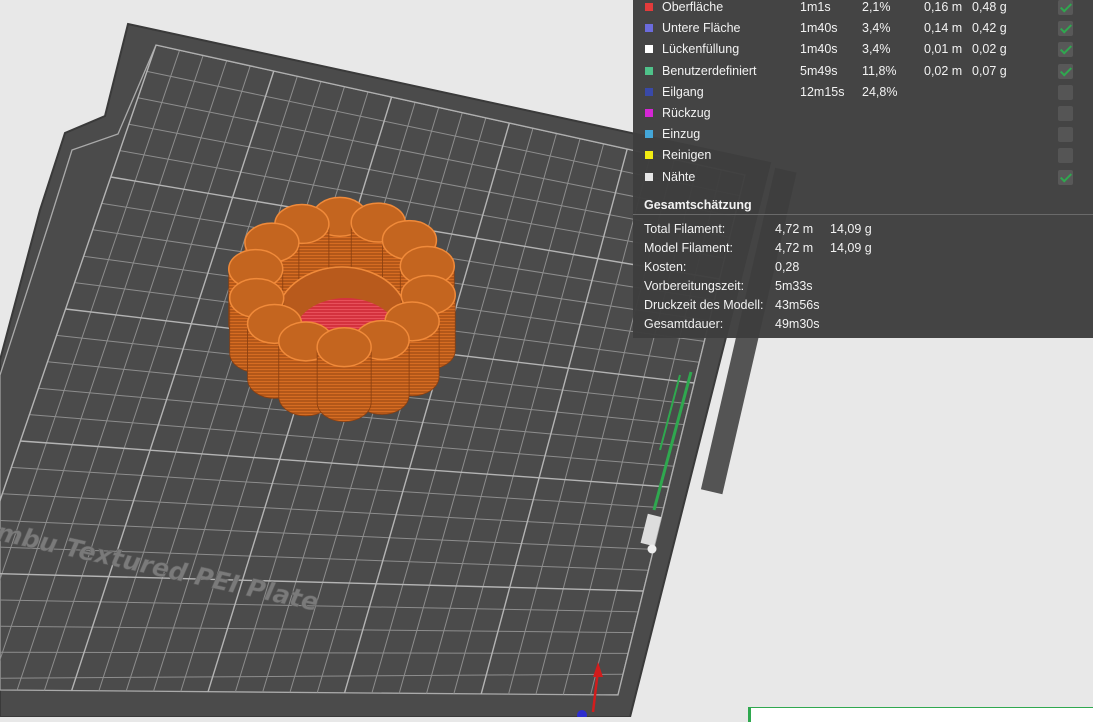 This screenshot has width=1093, height=722. What do you see at coordinates (863, 177) in the screenshot?
I see `legend-row: Nähte` at bounding box center [863, 177].